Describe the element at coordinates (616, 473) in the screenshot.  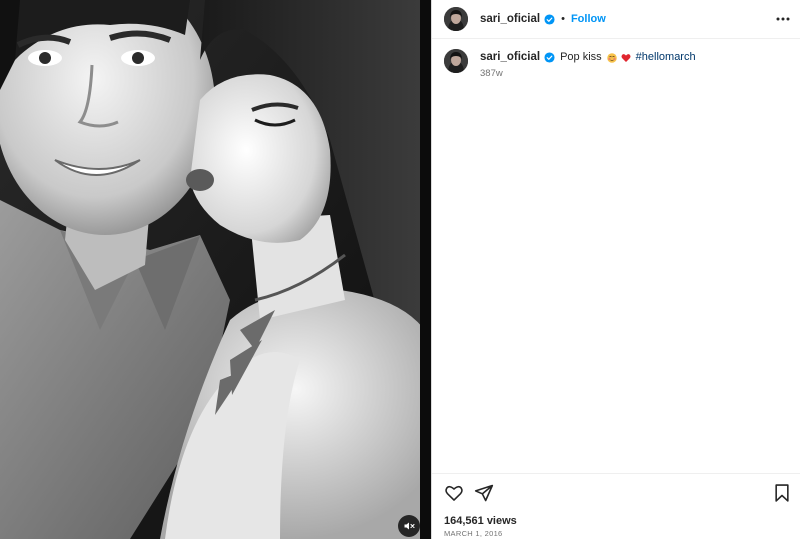
I see `actions-divider` at that location.